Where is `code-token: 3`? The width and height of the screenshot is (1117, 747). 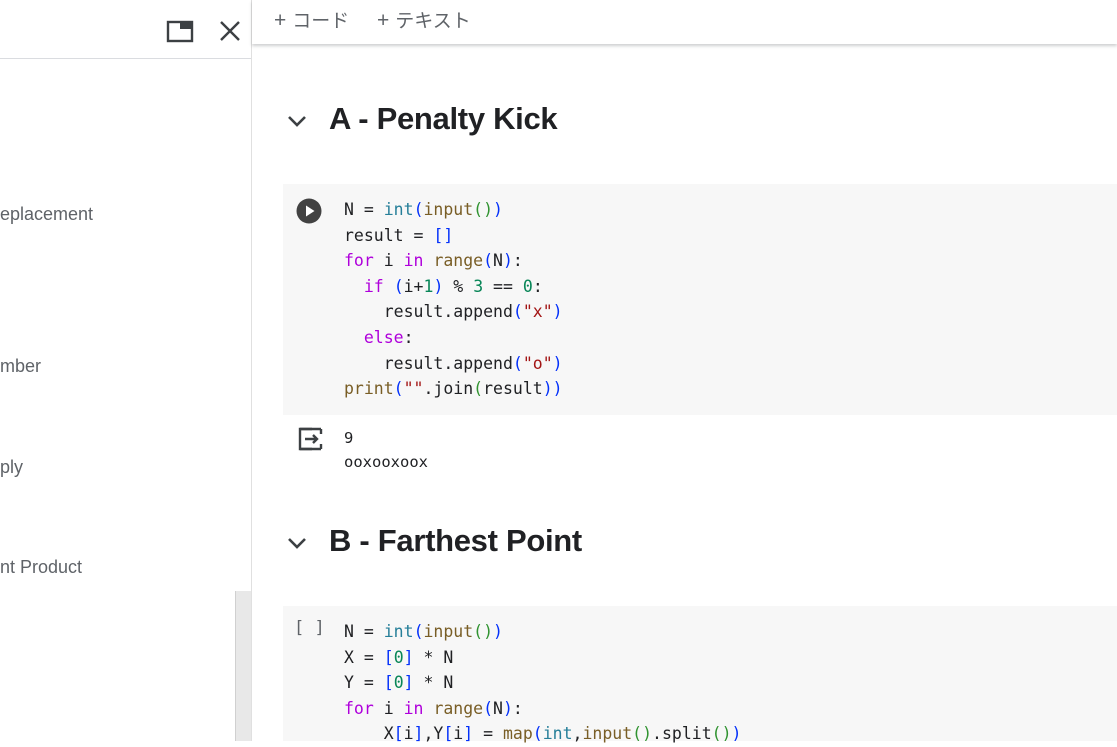 code-token: 3 is located at coordinates (478, 286).